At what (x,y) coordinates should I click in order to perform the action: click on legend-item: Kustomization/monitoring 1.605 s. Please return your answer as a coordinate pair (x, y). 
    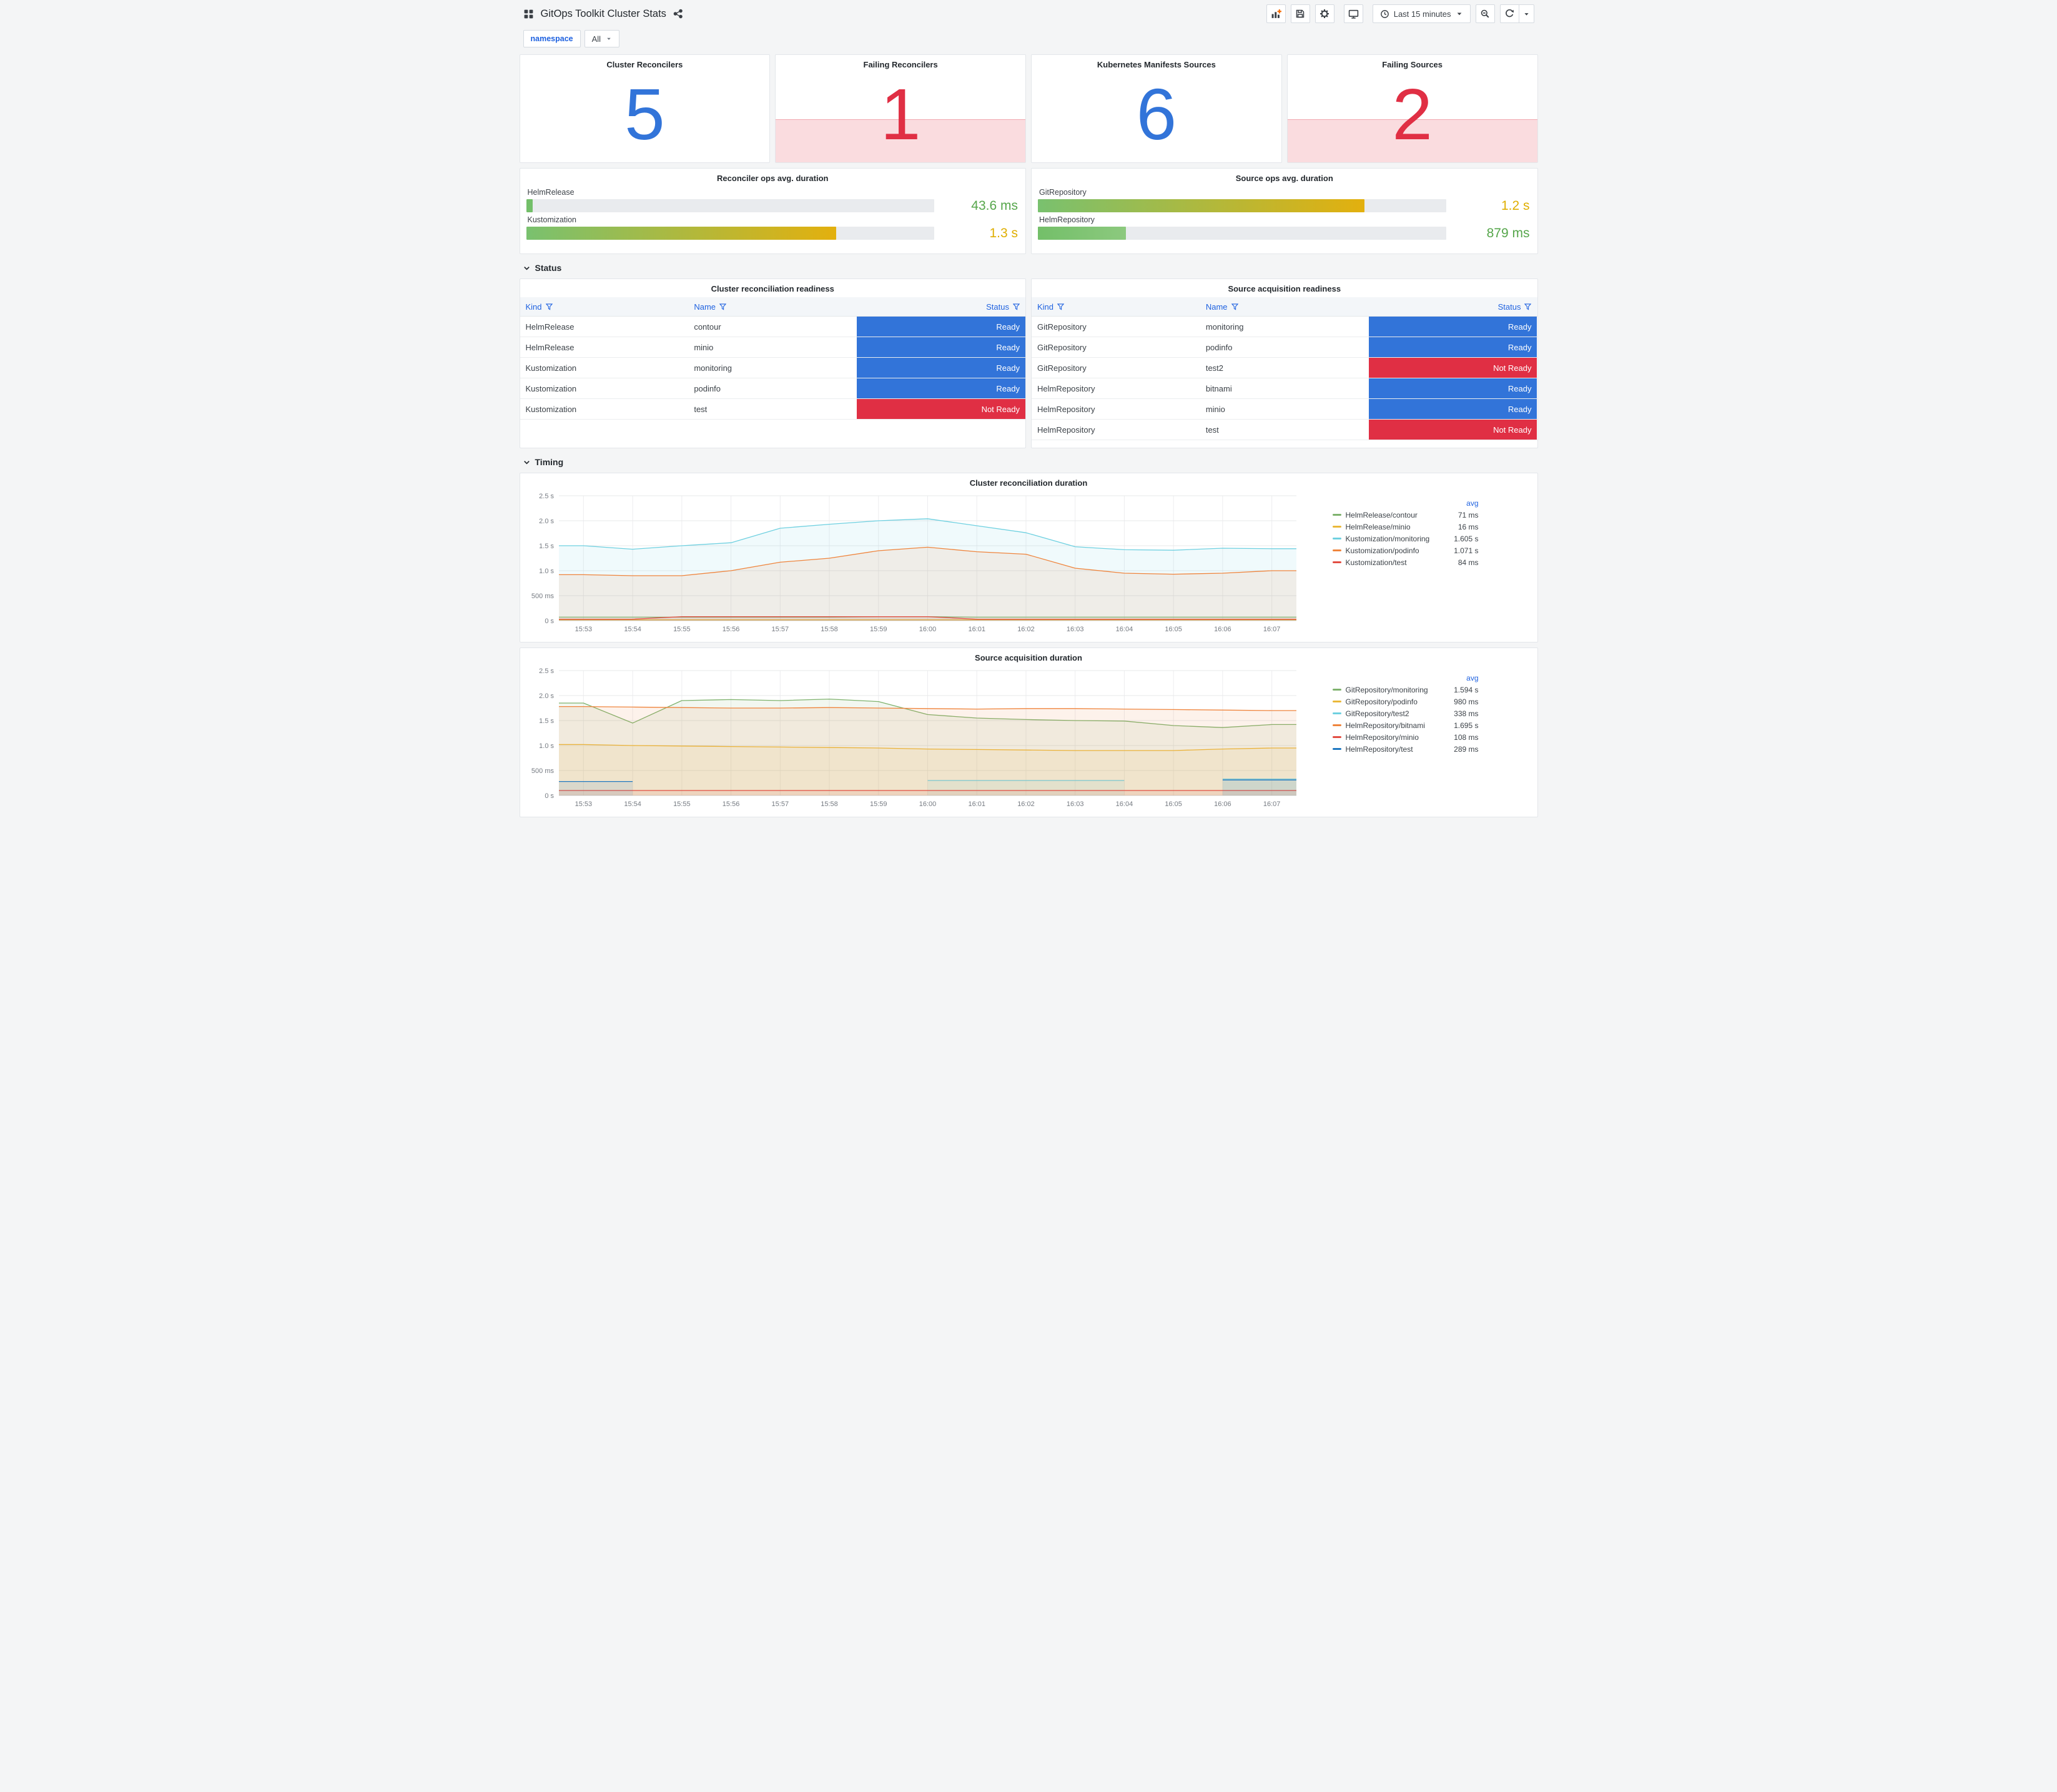
    Looking at the image, I should click on (1406, 538).